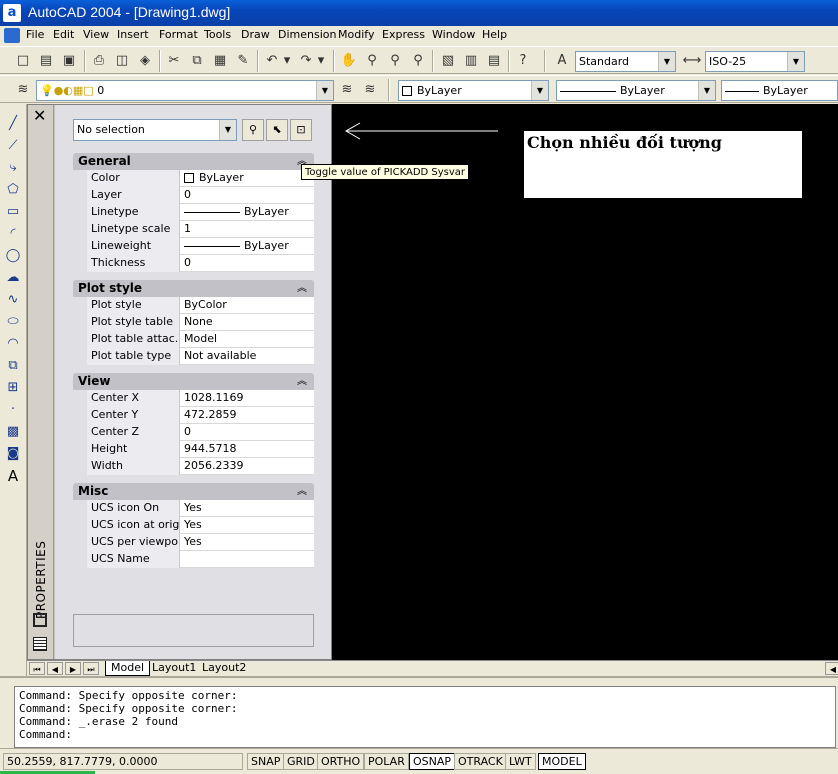  Describe the element at coordinates (247, 322) in the screenshot. I see `property-value: None` at that location.